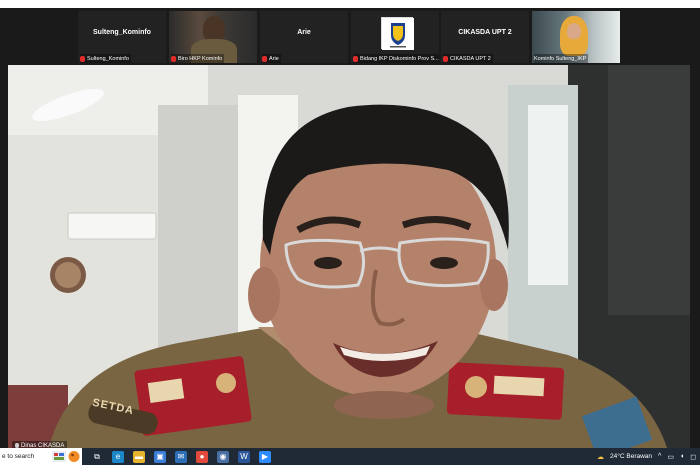 The width and height of the screenshot is (700, 465). Describe the element at coordinates (122, 37) in the screenshot. I see `participant-tile-sulteng-kominfo: Sulteng_Kominfo Sulteng_Kominfo` at that location.